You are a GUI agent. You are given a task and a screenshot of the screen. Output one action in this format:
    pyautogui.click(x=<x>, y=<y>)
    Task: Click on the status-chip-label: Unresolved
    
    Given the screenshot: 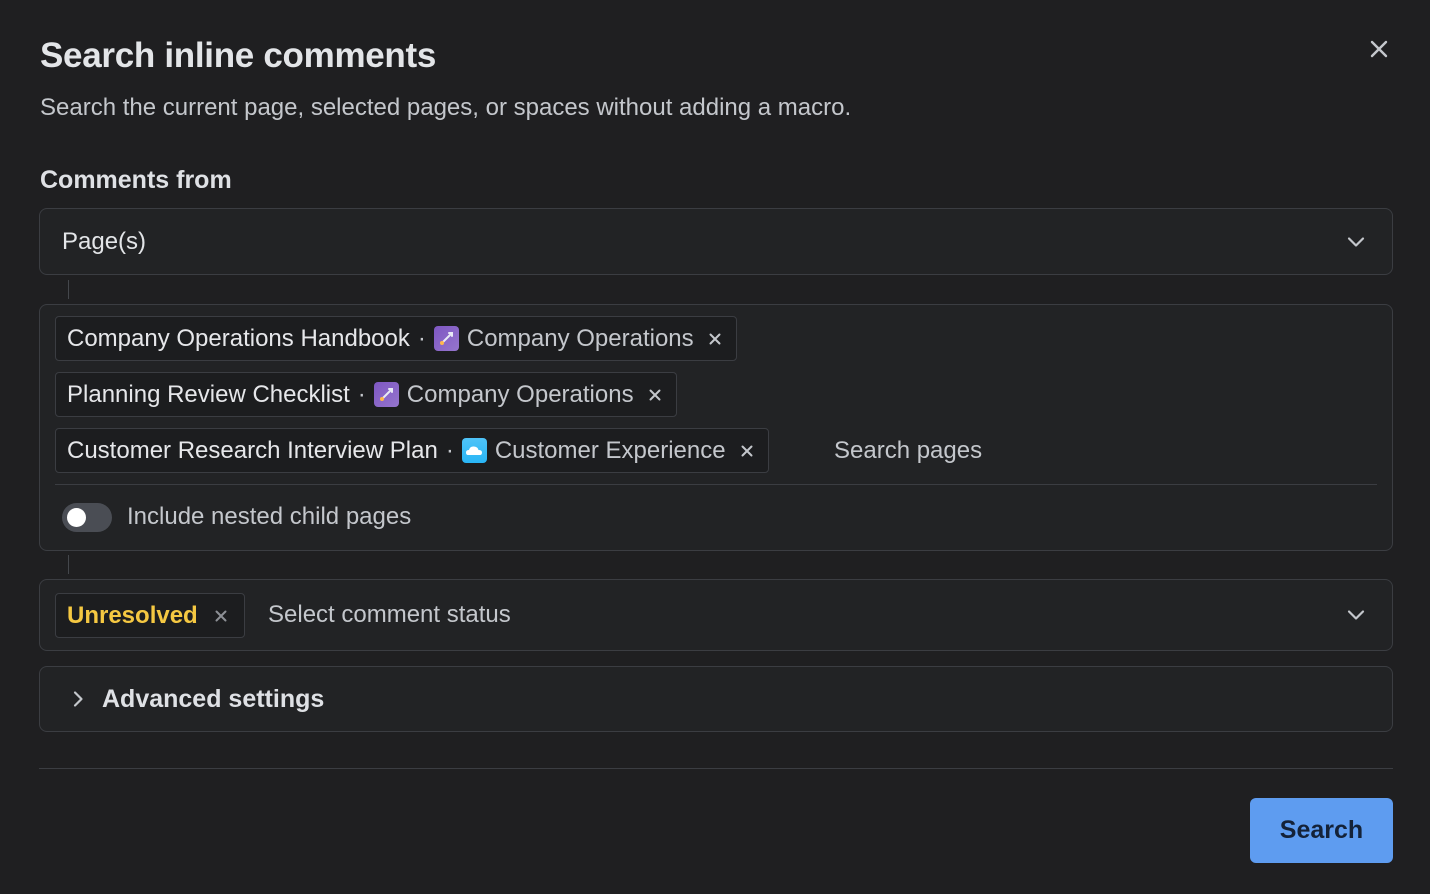 What is the action you would take?
    pyautogui.click(x=132, y=615)
    